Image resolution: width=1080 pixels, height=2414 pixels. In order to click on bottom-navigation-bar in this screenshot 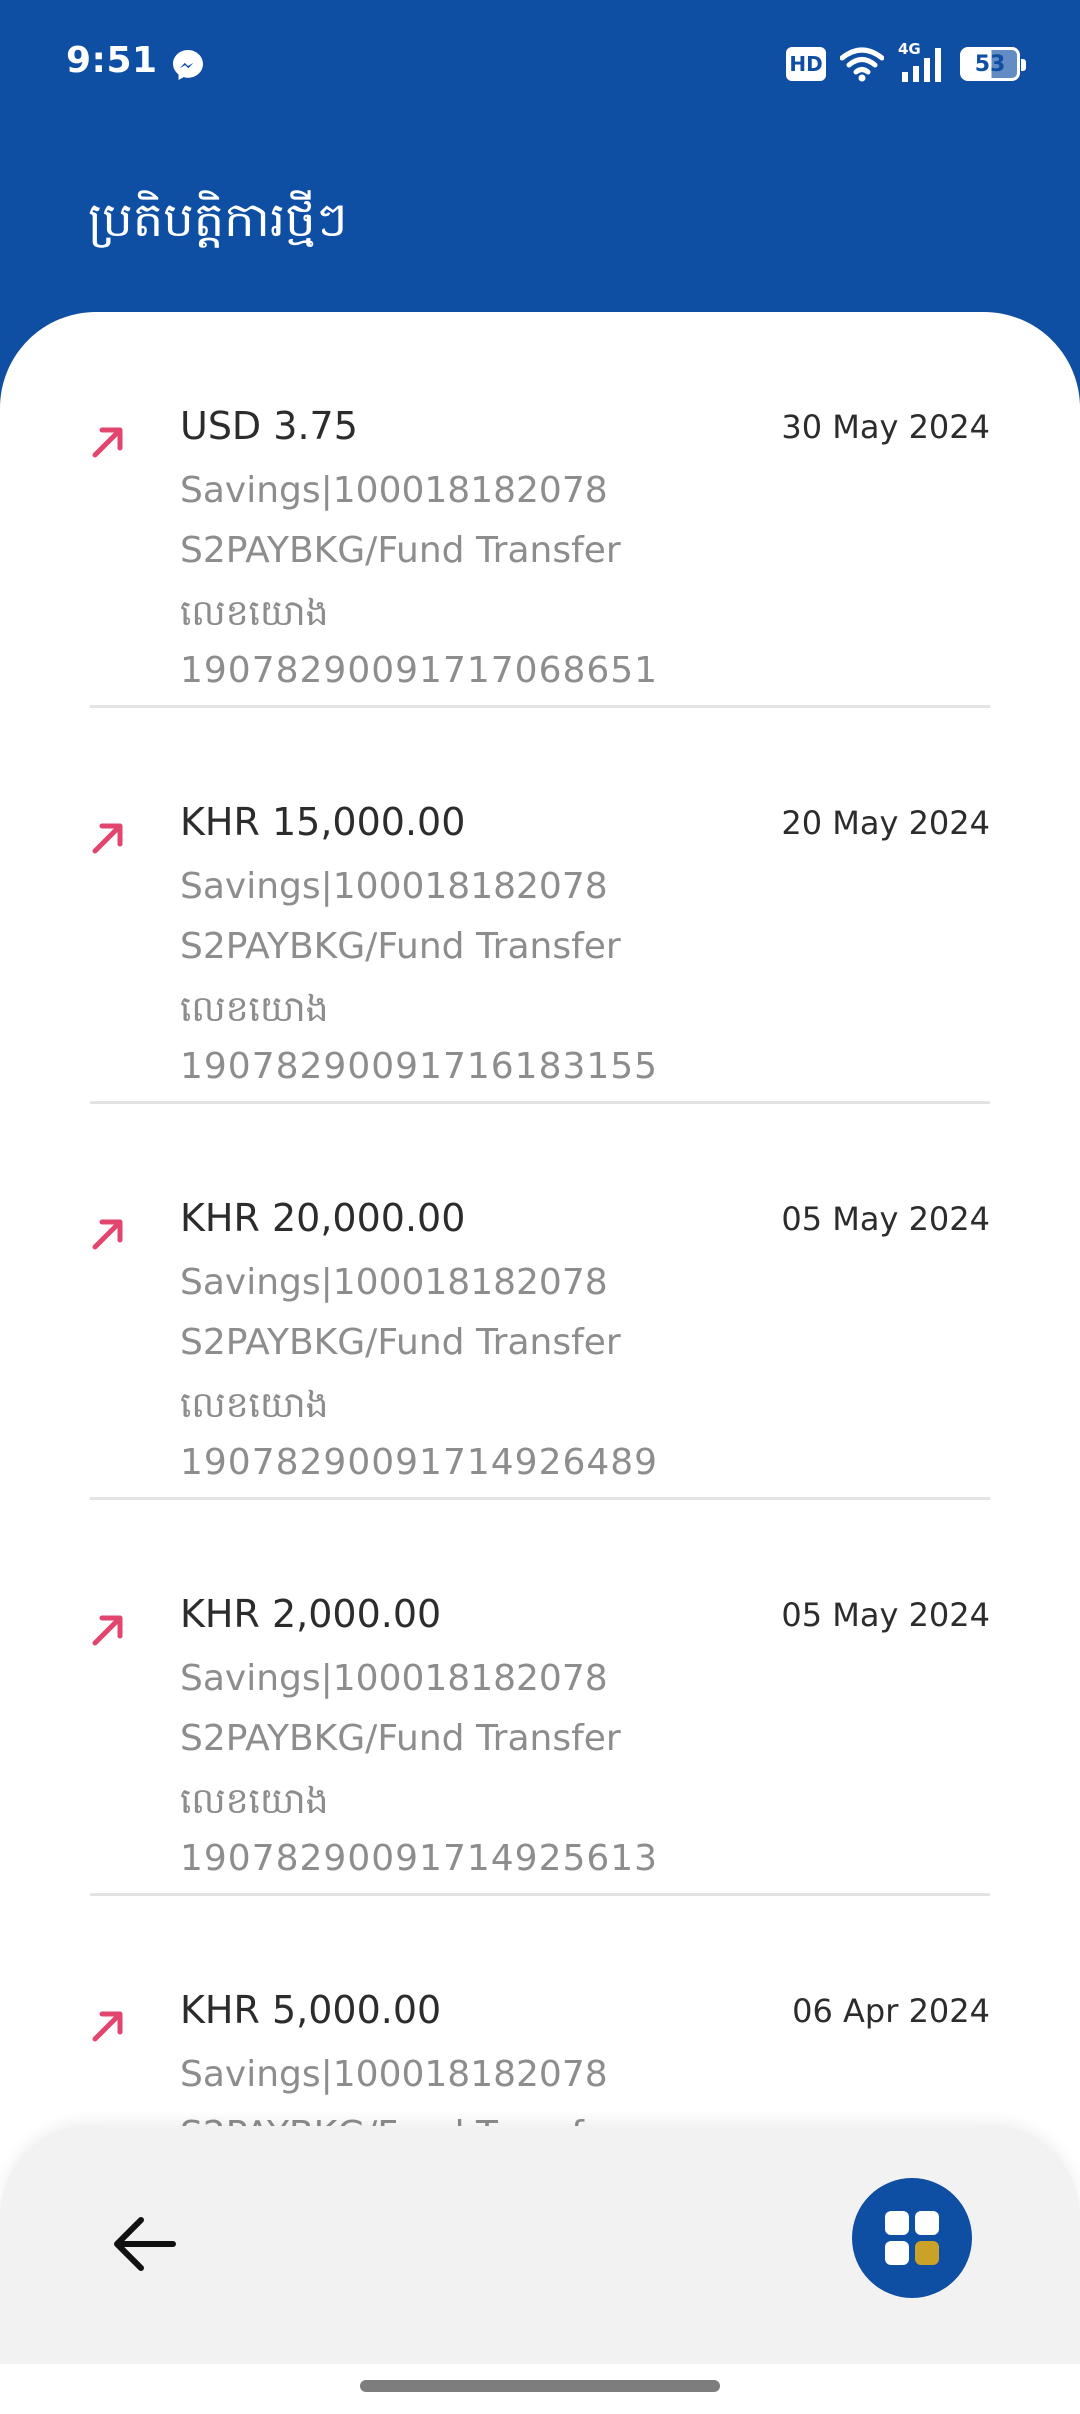, I will do `click(540, 2245)`.